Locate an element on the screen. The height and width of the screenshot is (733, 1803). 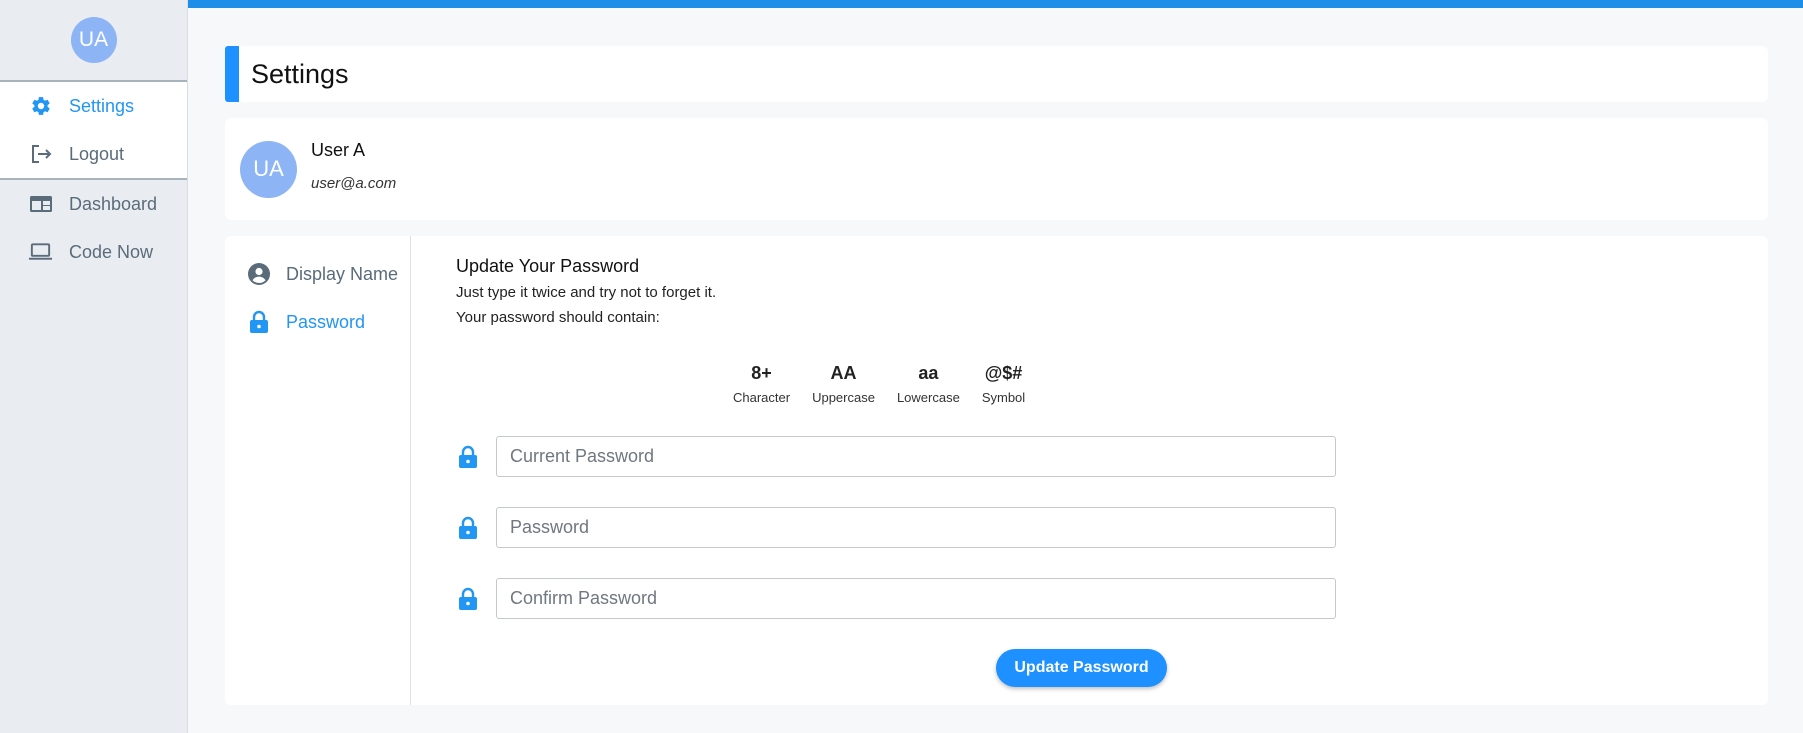
requirement-value: @$# is located at coordinates (1003, 373).